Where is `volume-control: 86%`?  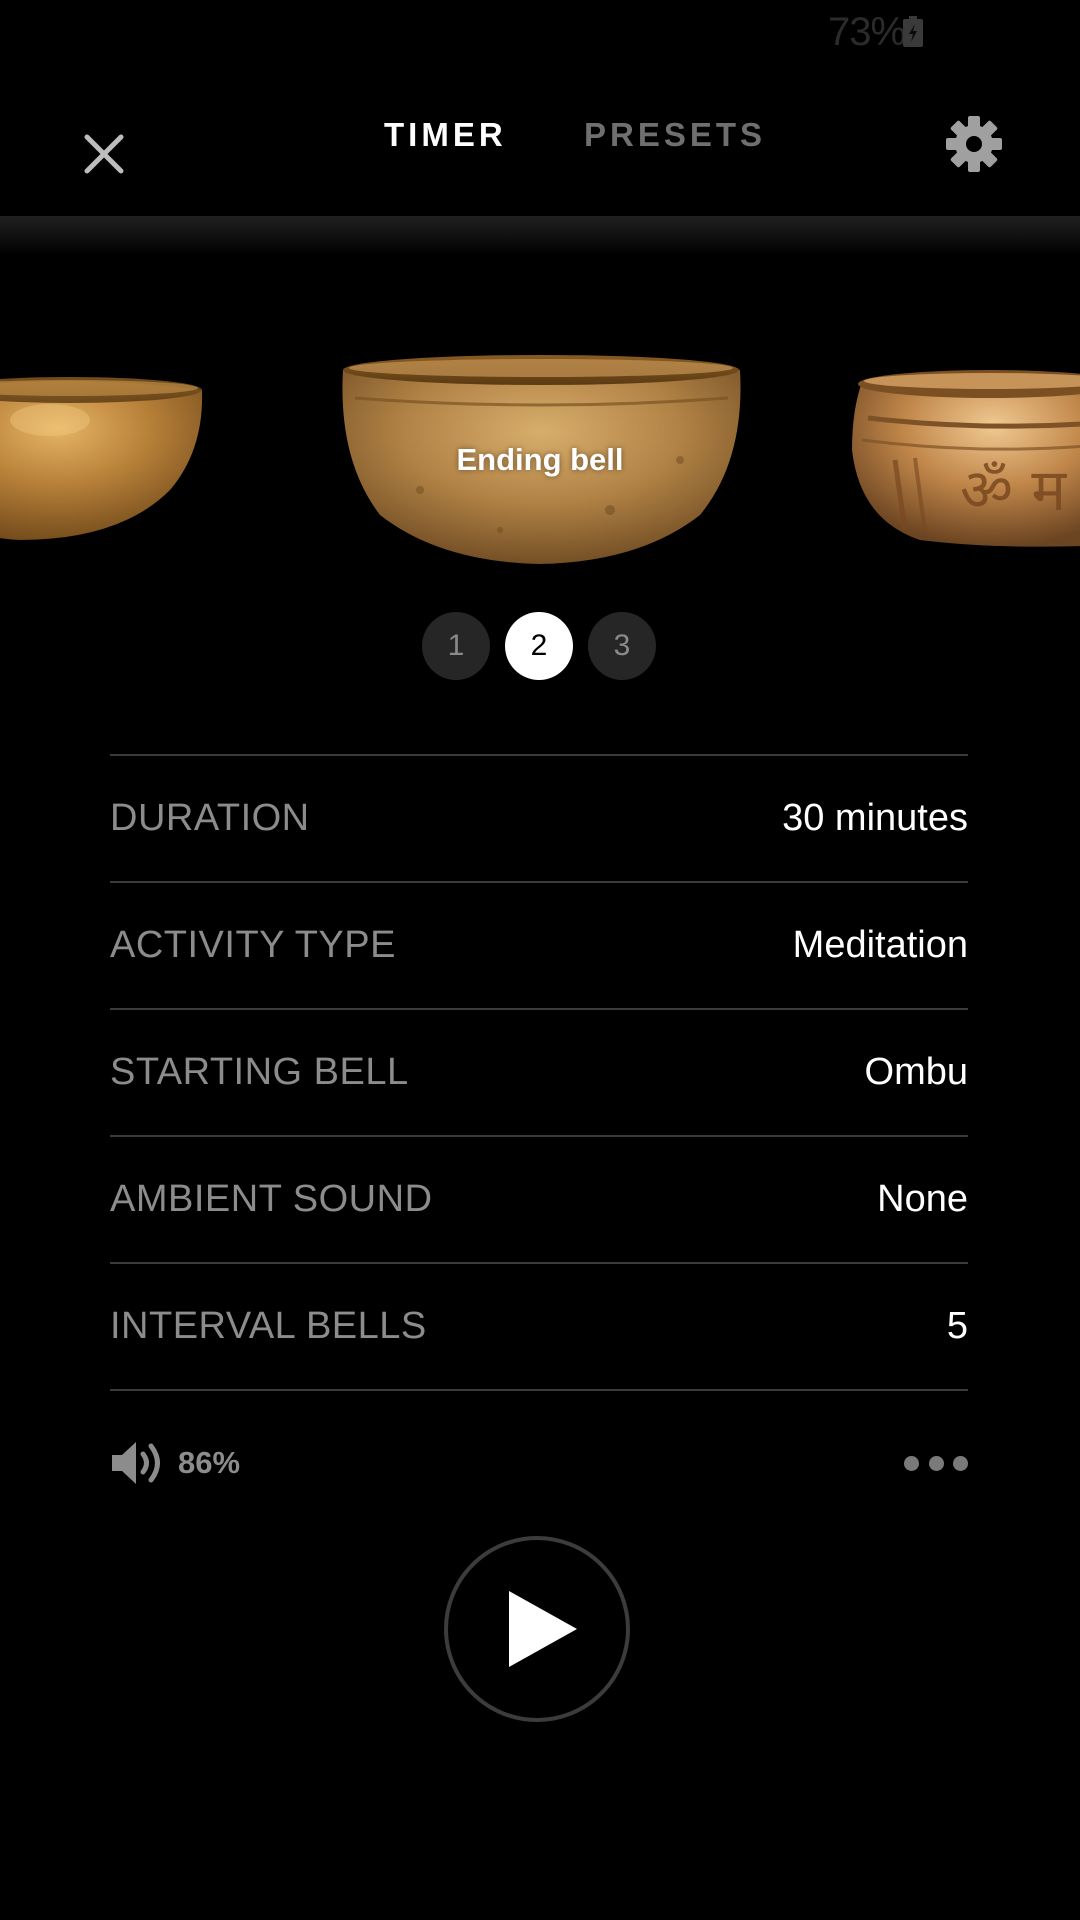
volume-control: 86% is located at coordinates (175, 1463).